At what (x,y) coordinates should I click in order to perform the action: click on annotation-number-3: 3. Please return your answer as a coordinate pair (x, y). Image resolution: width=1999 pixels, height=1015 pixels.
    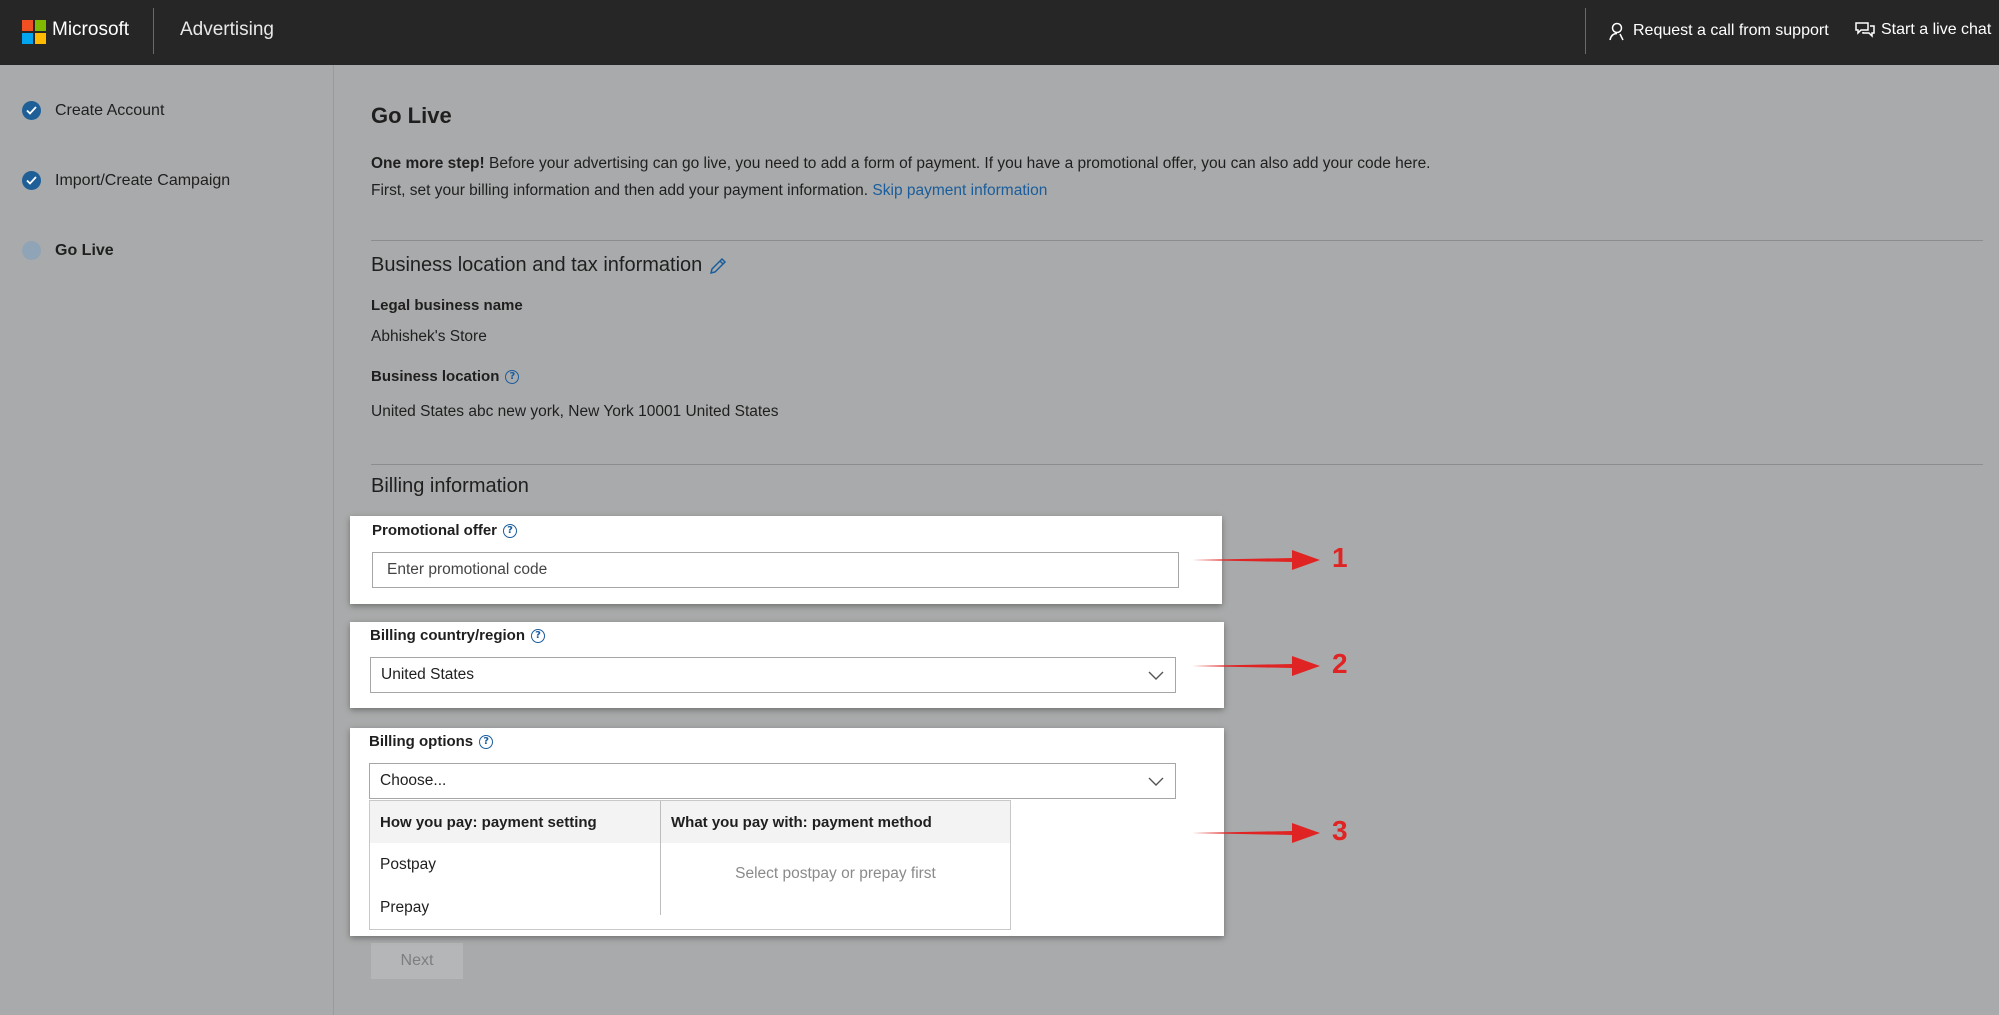
    Looking at the image, I should click on (1340, 830).